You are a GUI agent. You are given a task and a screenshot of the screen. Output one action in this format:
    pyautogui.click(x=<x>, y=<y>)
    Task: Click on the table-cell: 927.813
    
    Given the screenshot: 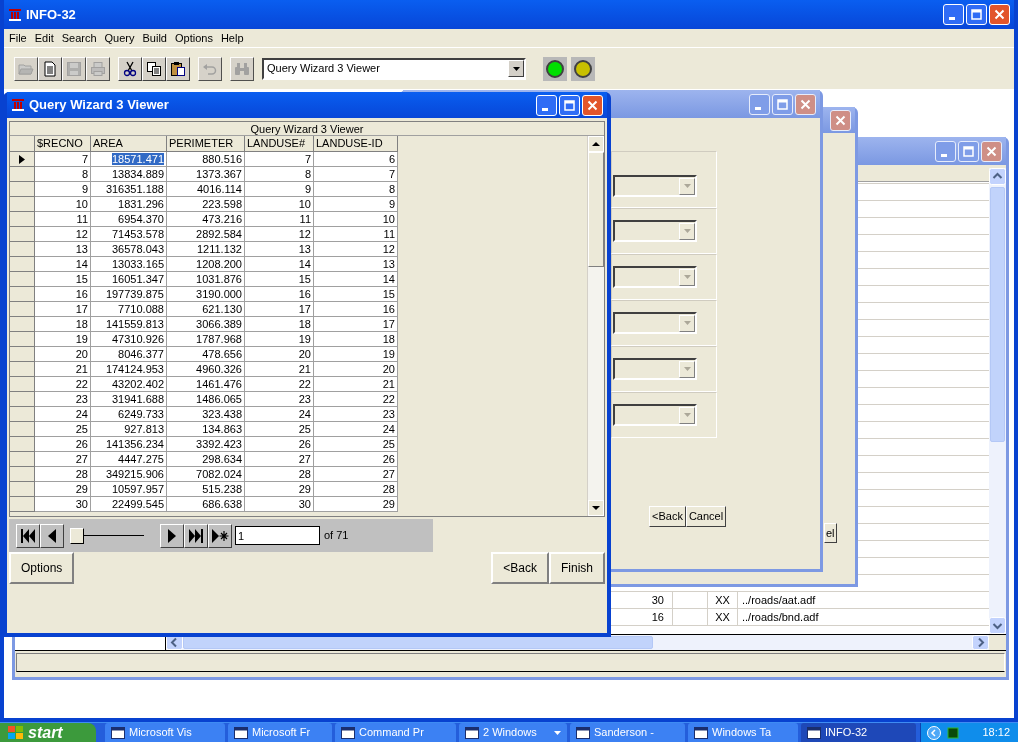 What is the action you would take?
    pyautogui.click(x=129, y=429)
    